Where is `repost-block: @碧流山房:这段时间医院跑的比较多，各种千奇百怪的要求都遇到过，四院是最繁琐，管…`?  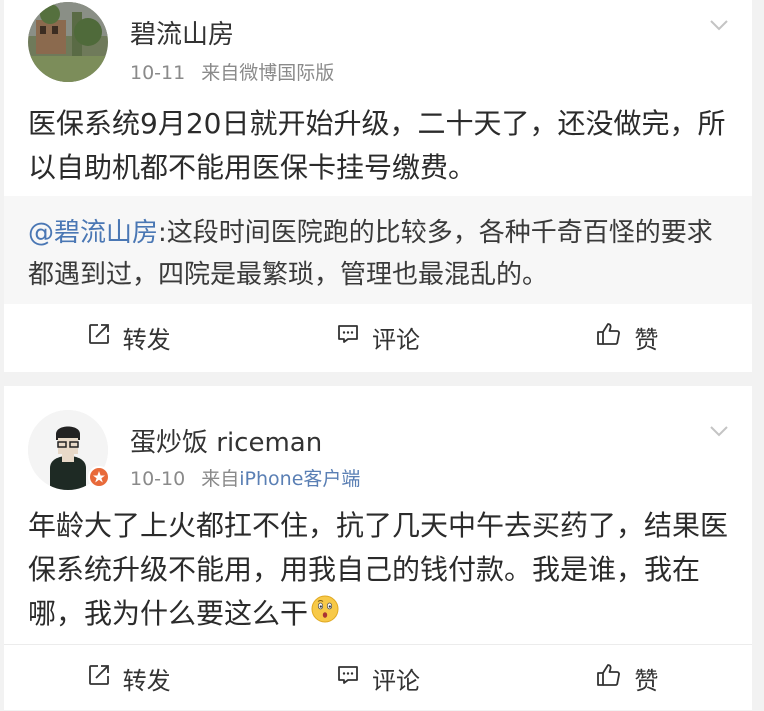 repost-block: @碧流山房:这段时间医院跑的比较多，各种千奇百怪的要求都遇到过，四院是最繁琐，管… is located at coordinates (378, 250).